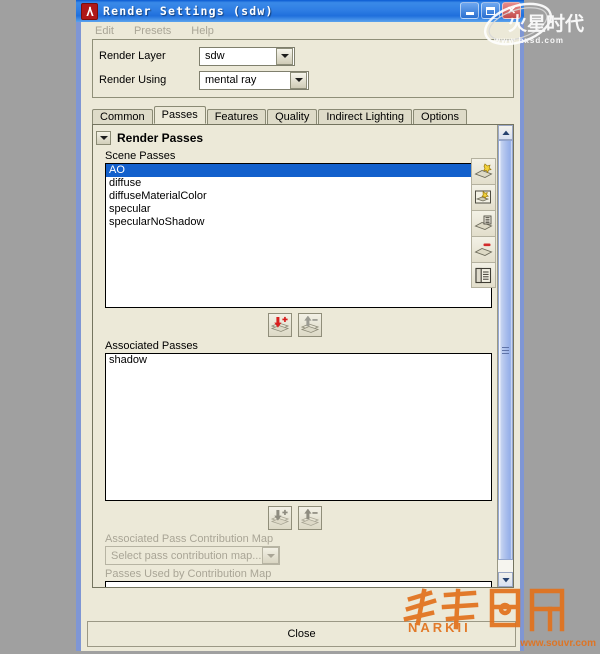  Describe the element at coordinates (298, 196) in the screenshot. I see `list-item: diffuseMaterialColor` at that location.